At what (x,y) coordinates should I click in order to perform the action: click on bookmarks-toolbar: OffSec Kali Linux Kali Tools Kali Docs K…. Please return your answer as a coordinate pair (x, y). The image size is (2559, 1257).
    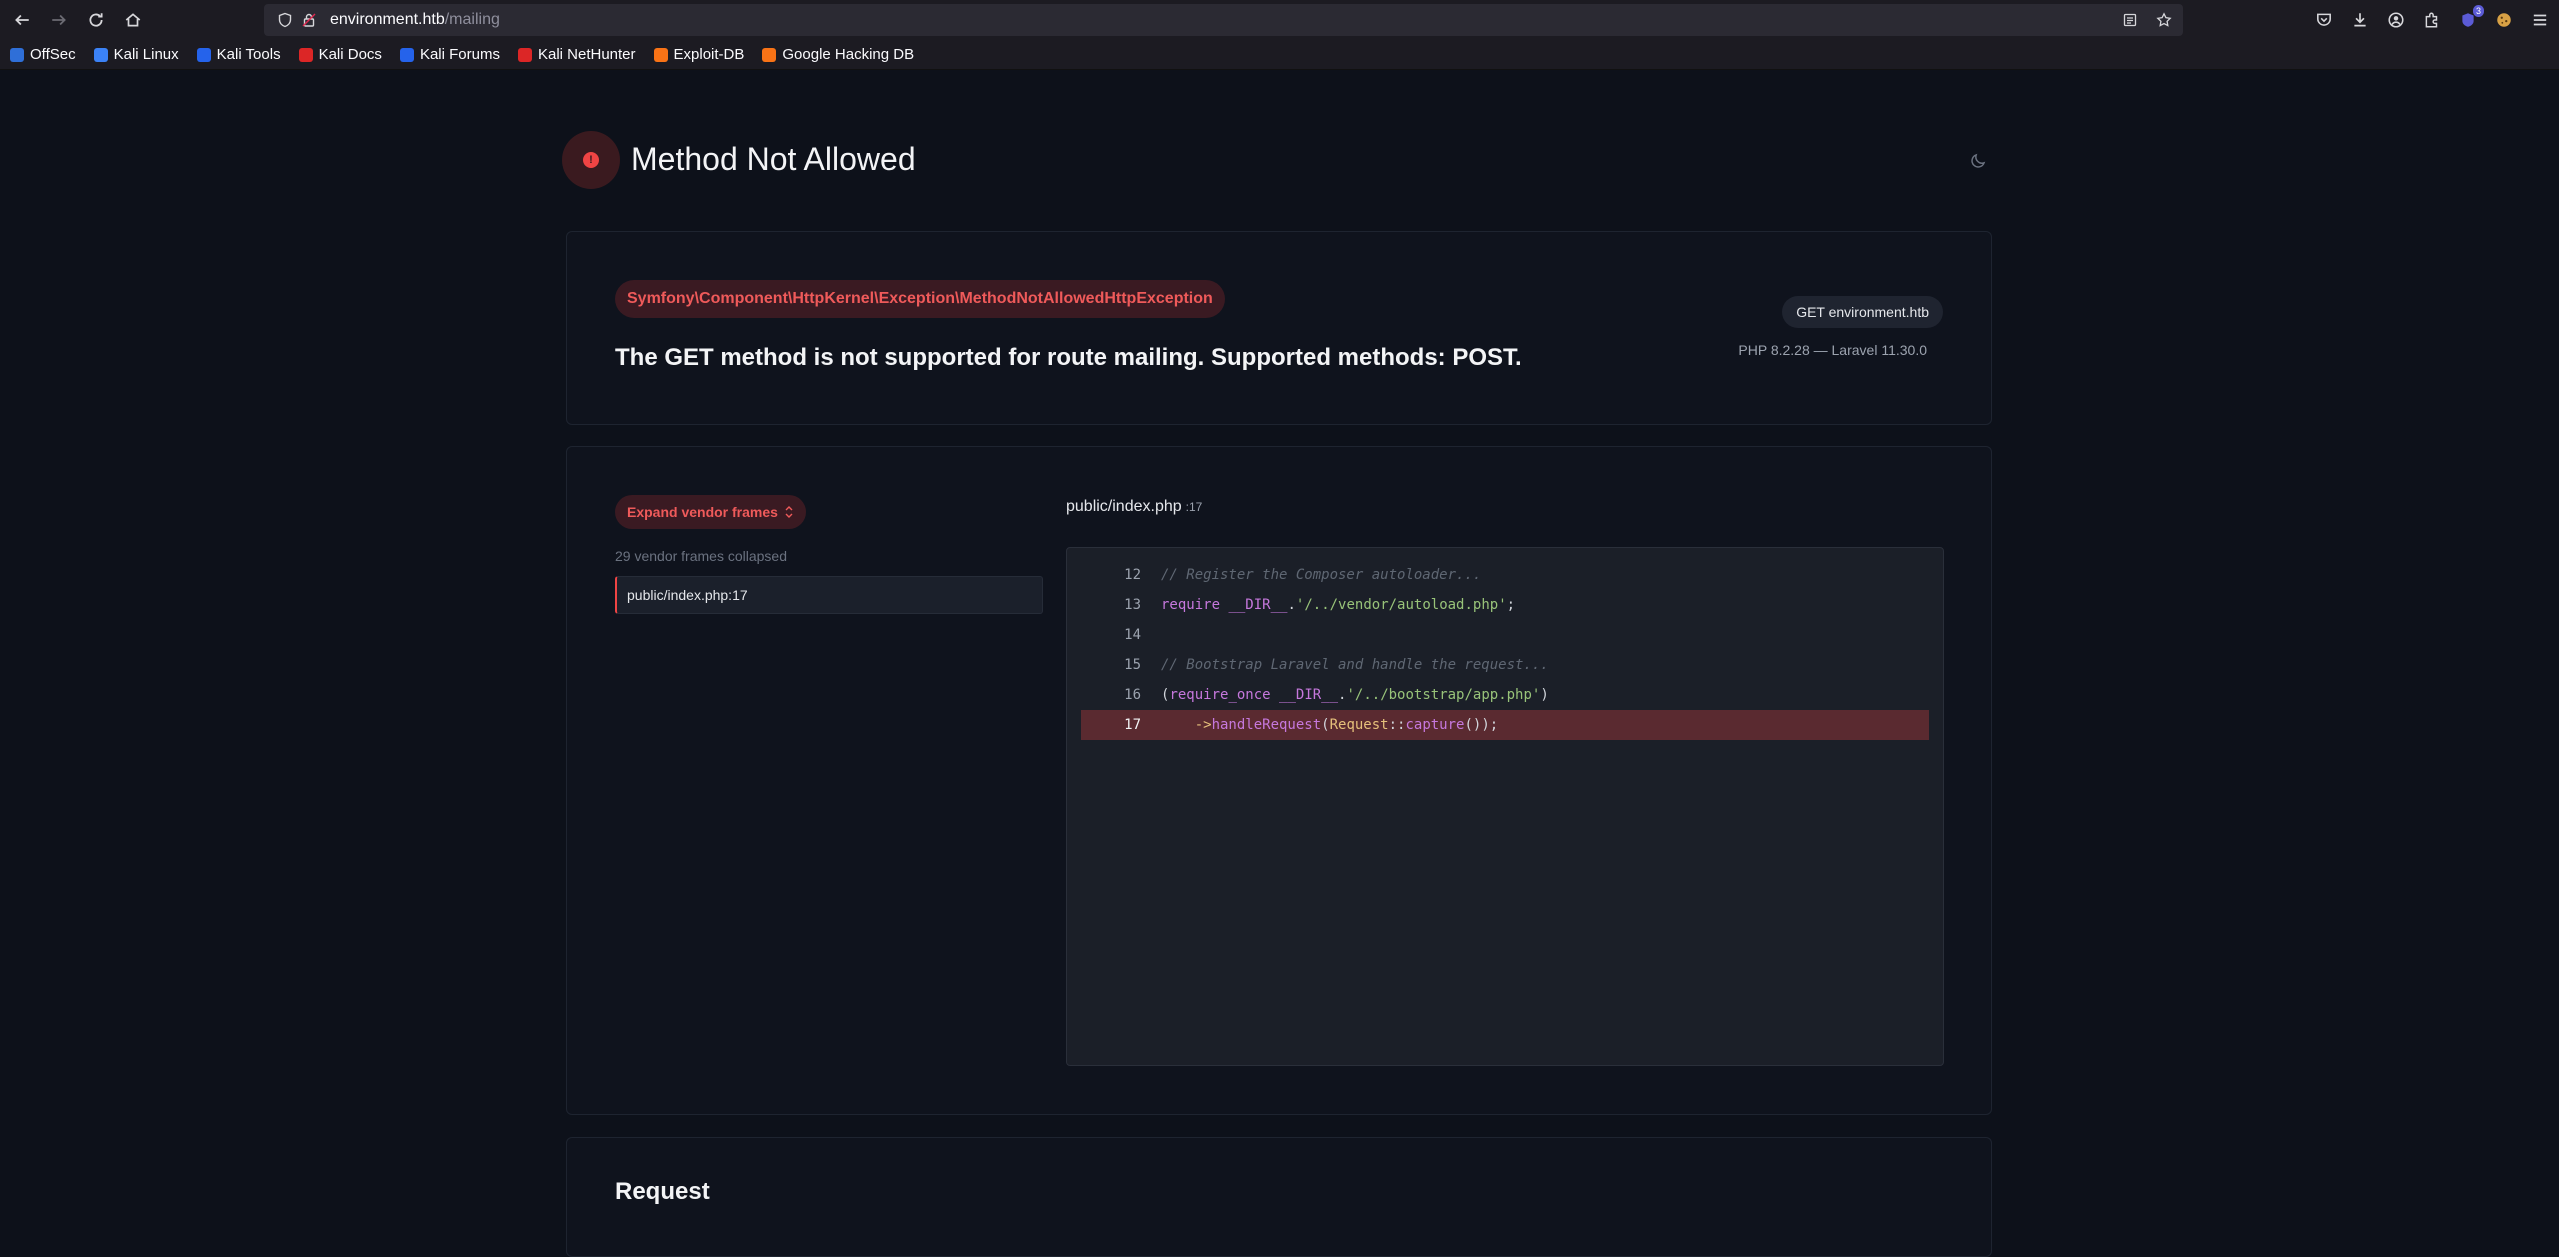
    Looking at the image, I should click on (1279, 55).